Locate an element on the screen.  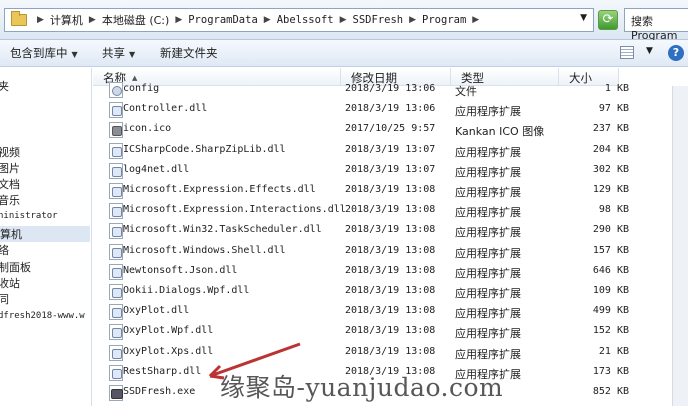
nav-item-computer: 算机 is located at coordinates (45, 234).